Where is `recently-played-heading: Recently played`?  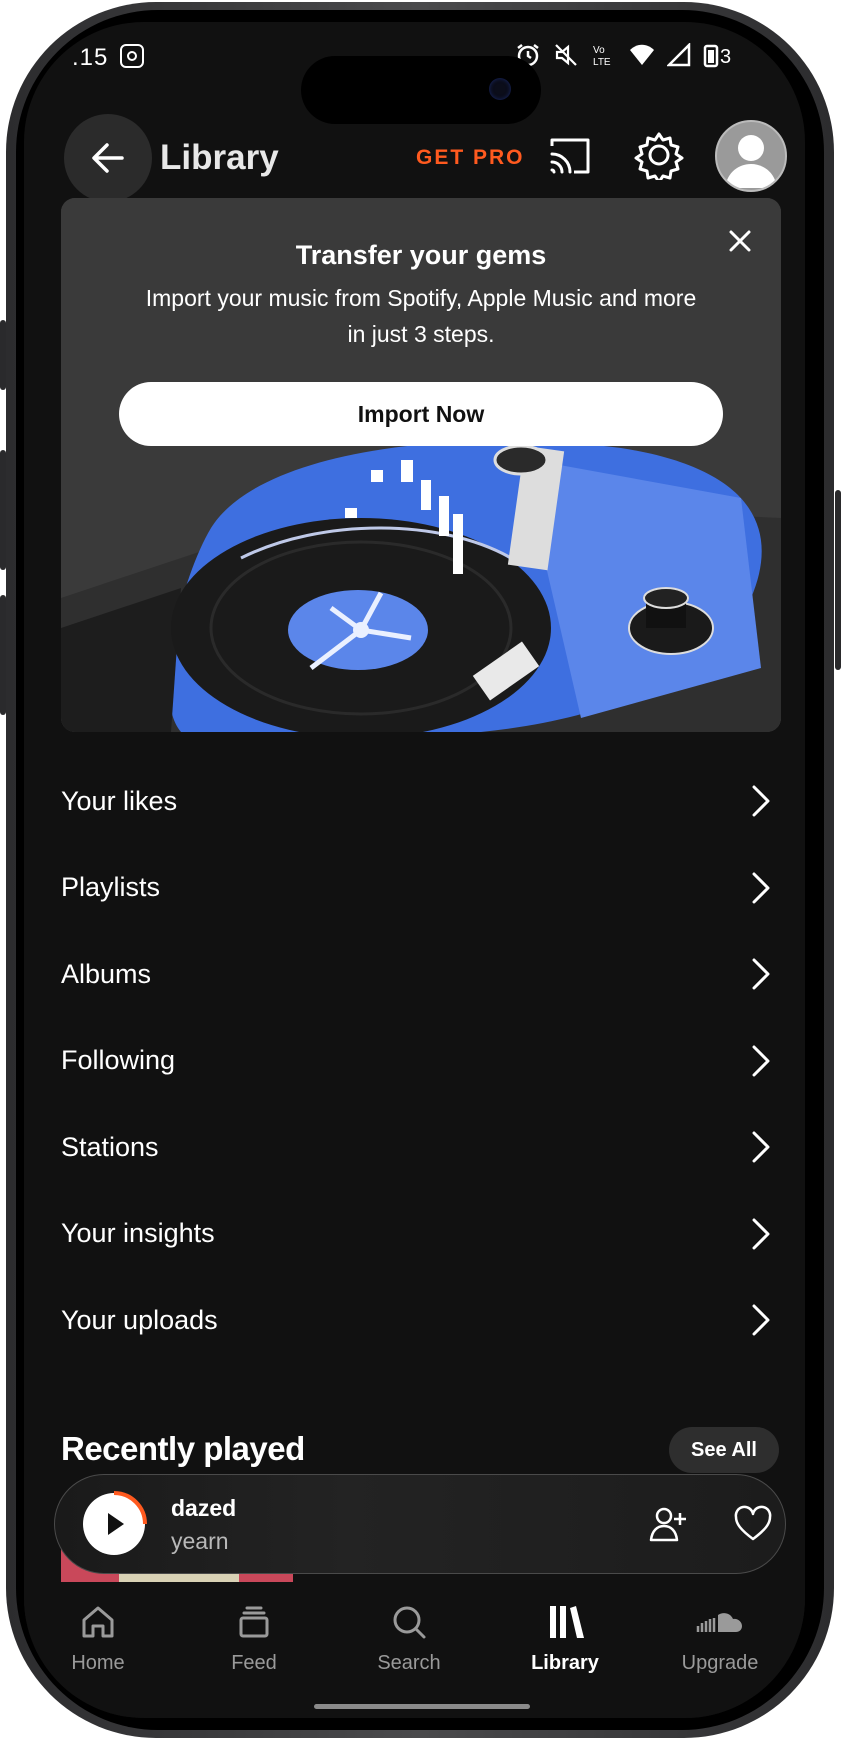
recently-played-heading: Recently played is located at coordinates (183, 1448).